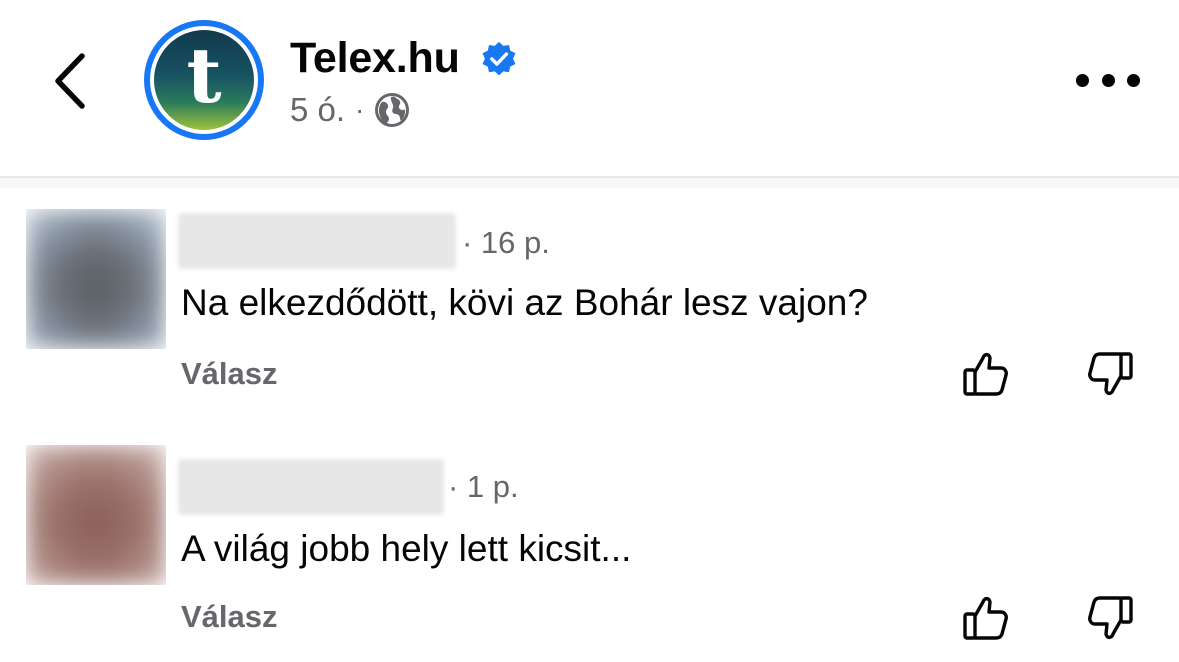 The image size is (1179, 662). What do you see at coordinates (499, 58) in the screenshot?
I see `verified-badge-icon` at bounding box center [499, 58].